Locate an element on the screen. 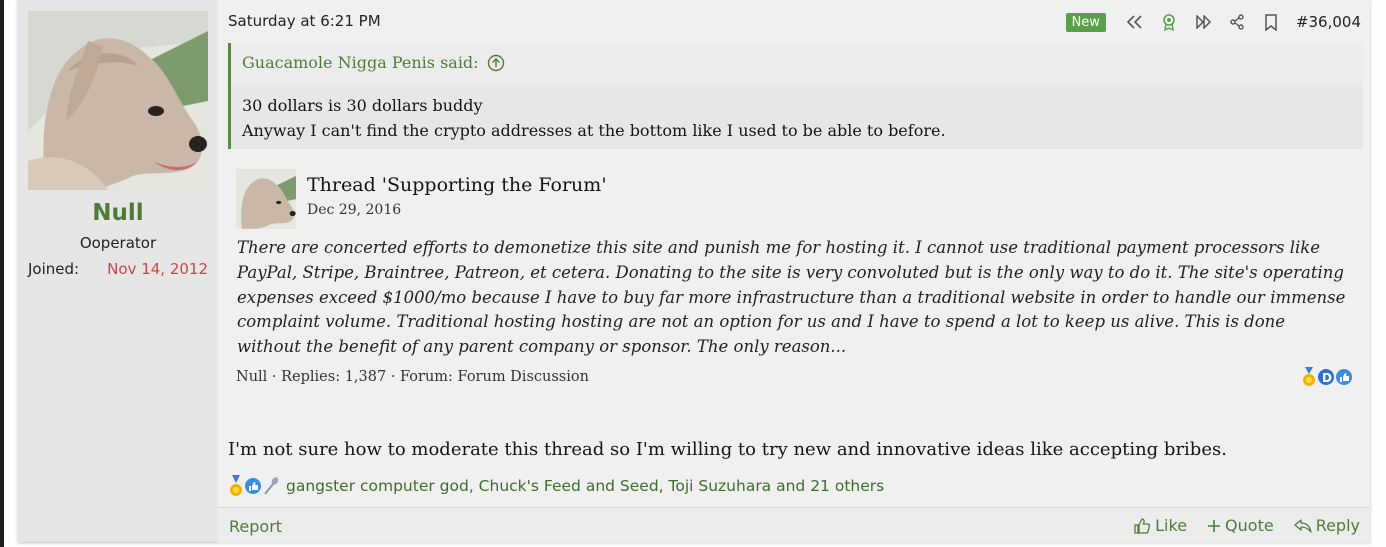 This screenshot has width=1386, height=547. unfurl-reactions: D is located at coordinates (1327, 377).